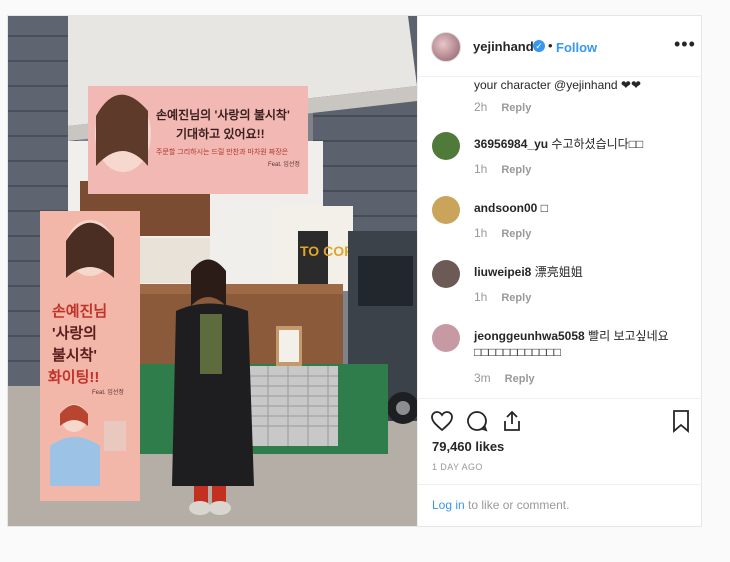 The height and width of the screenshot is (562, 730). Describe the element at coordinates (512, 423) in the screenshot. I see `share-icon` at that location.